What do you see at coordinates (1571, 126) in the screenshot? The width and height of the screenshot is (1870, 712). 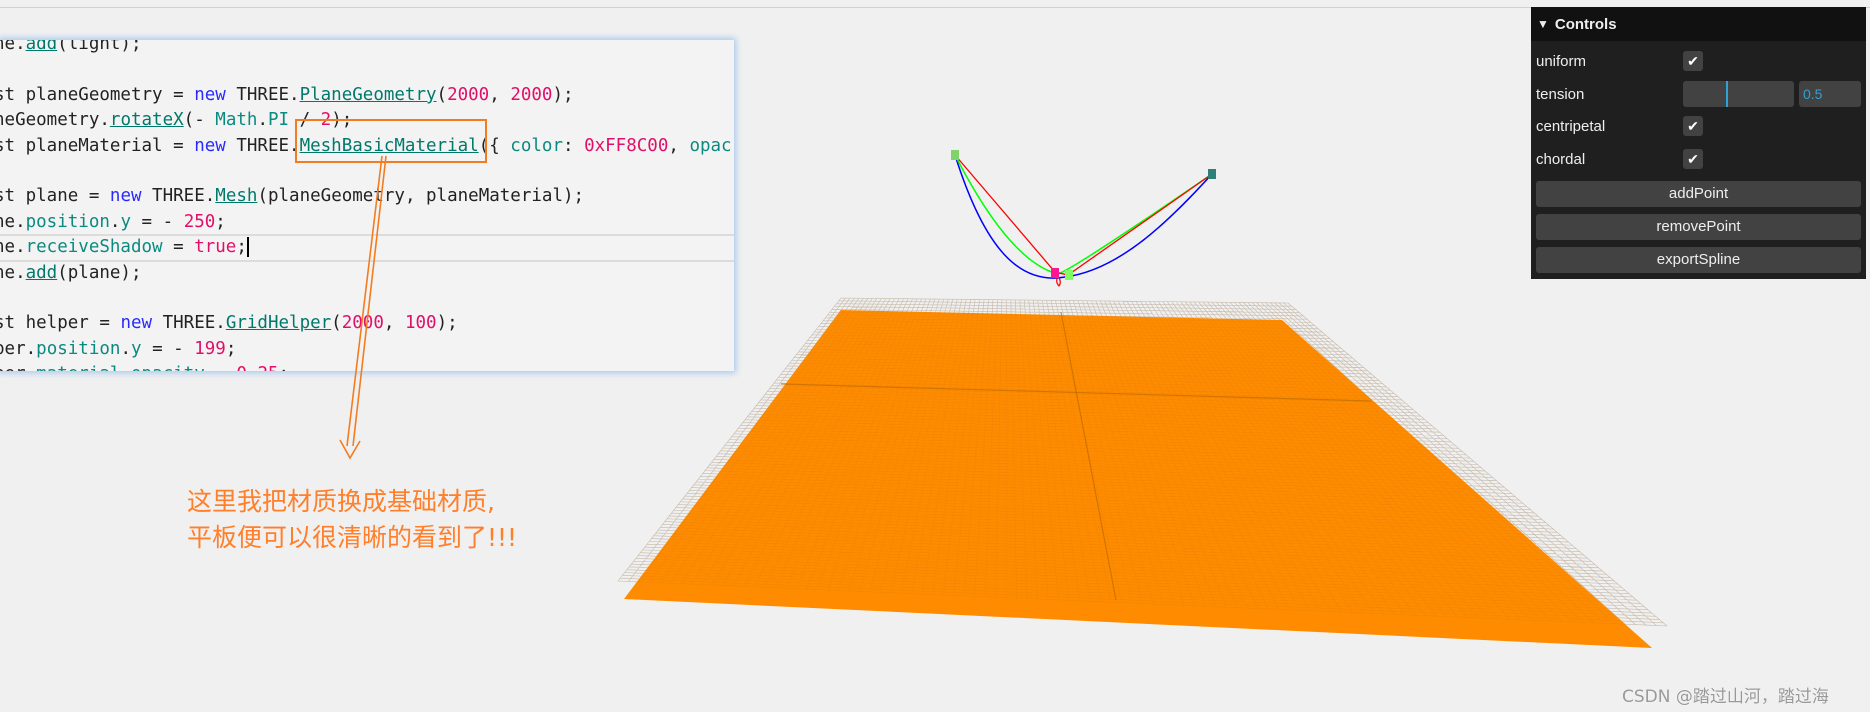 I see `centripetal-label: centripetal` at bounding box center [1571, 126].